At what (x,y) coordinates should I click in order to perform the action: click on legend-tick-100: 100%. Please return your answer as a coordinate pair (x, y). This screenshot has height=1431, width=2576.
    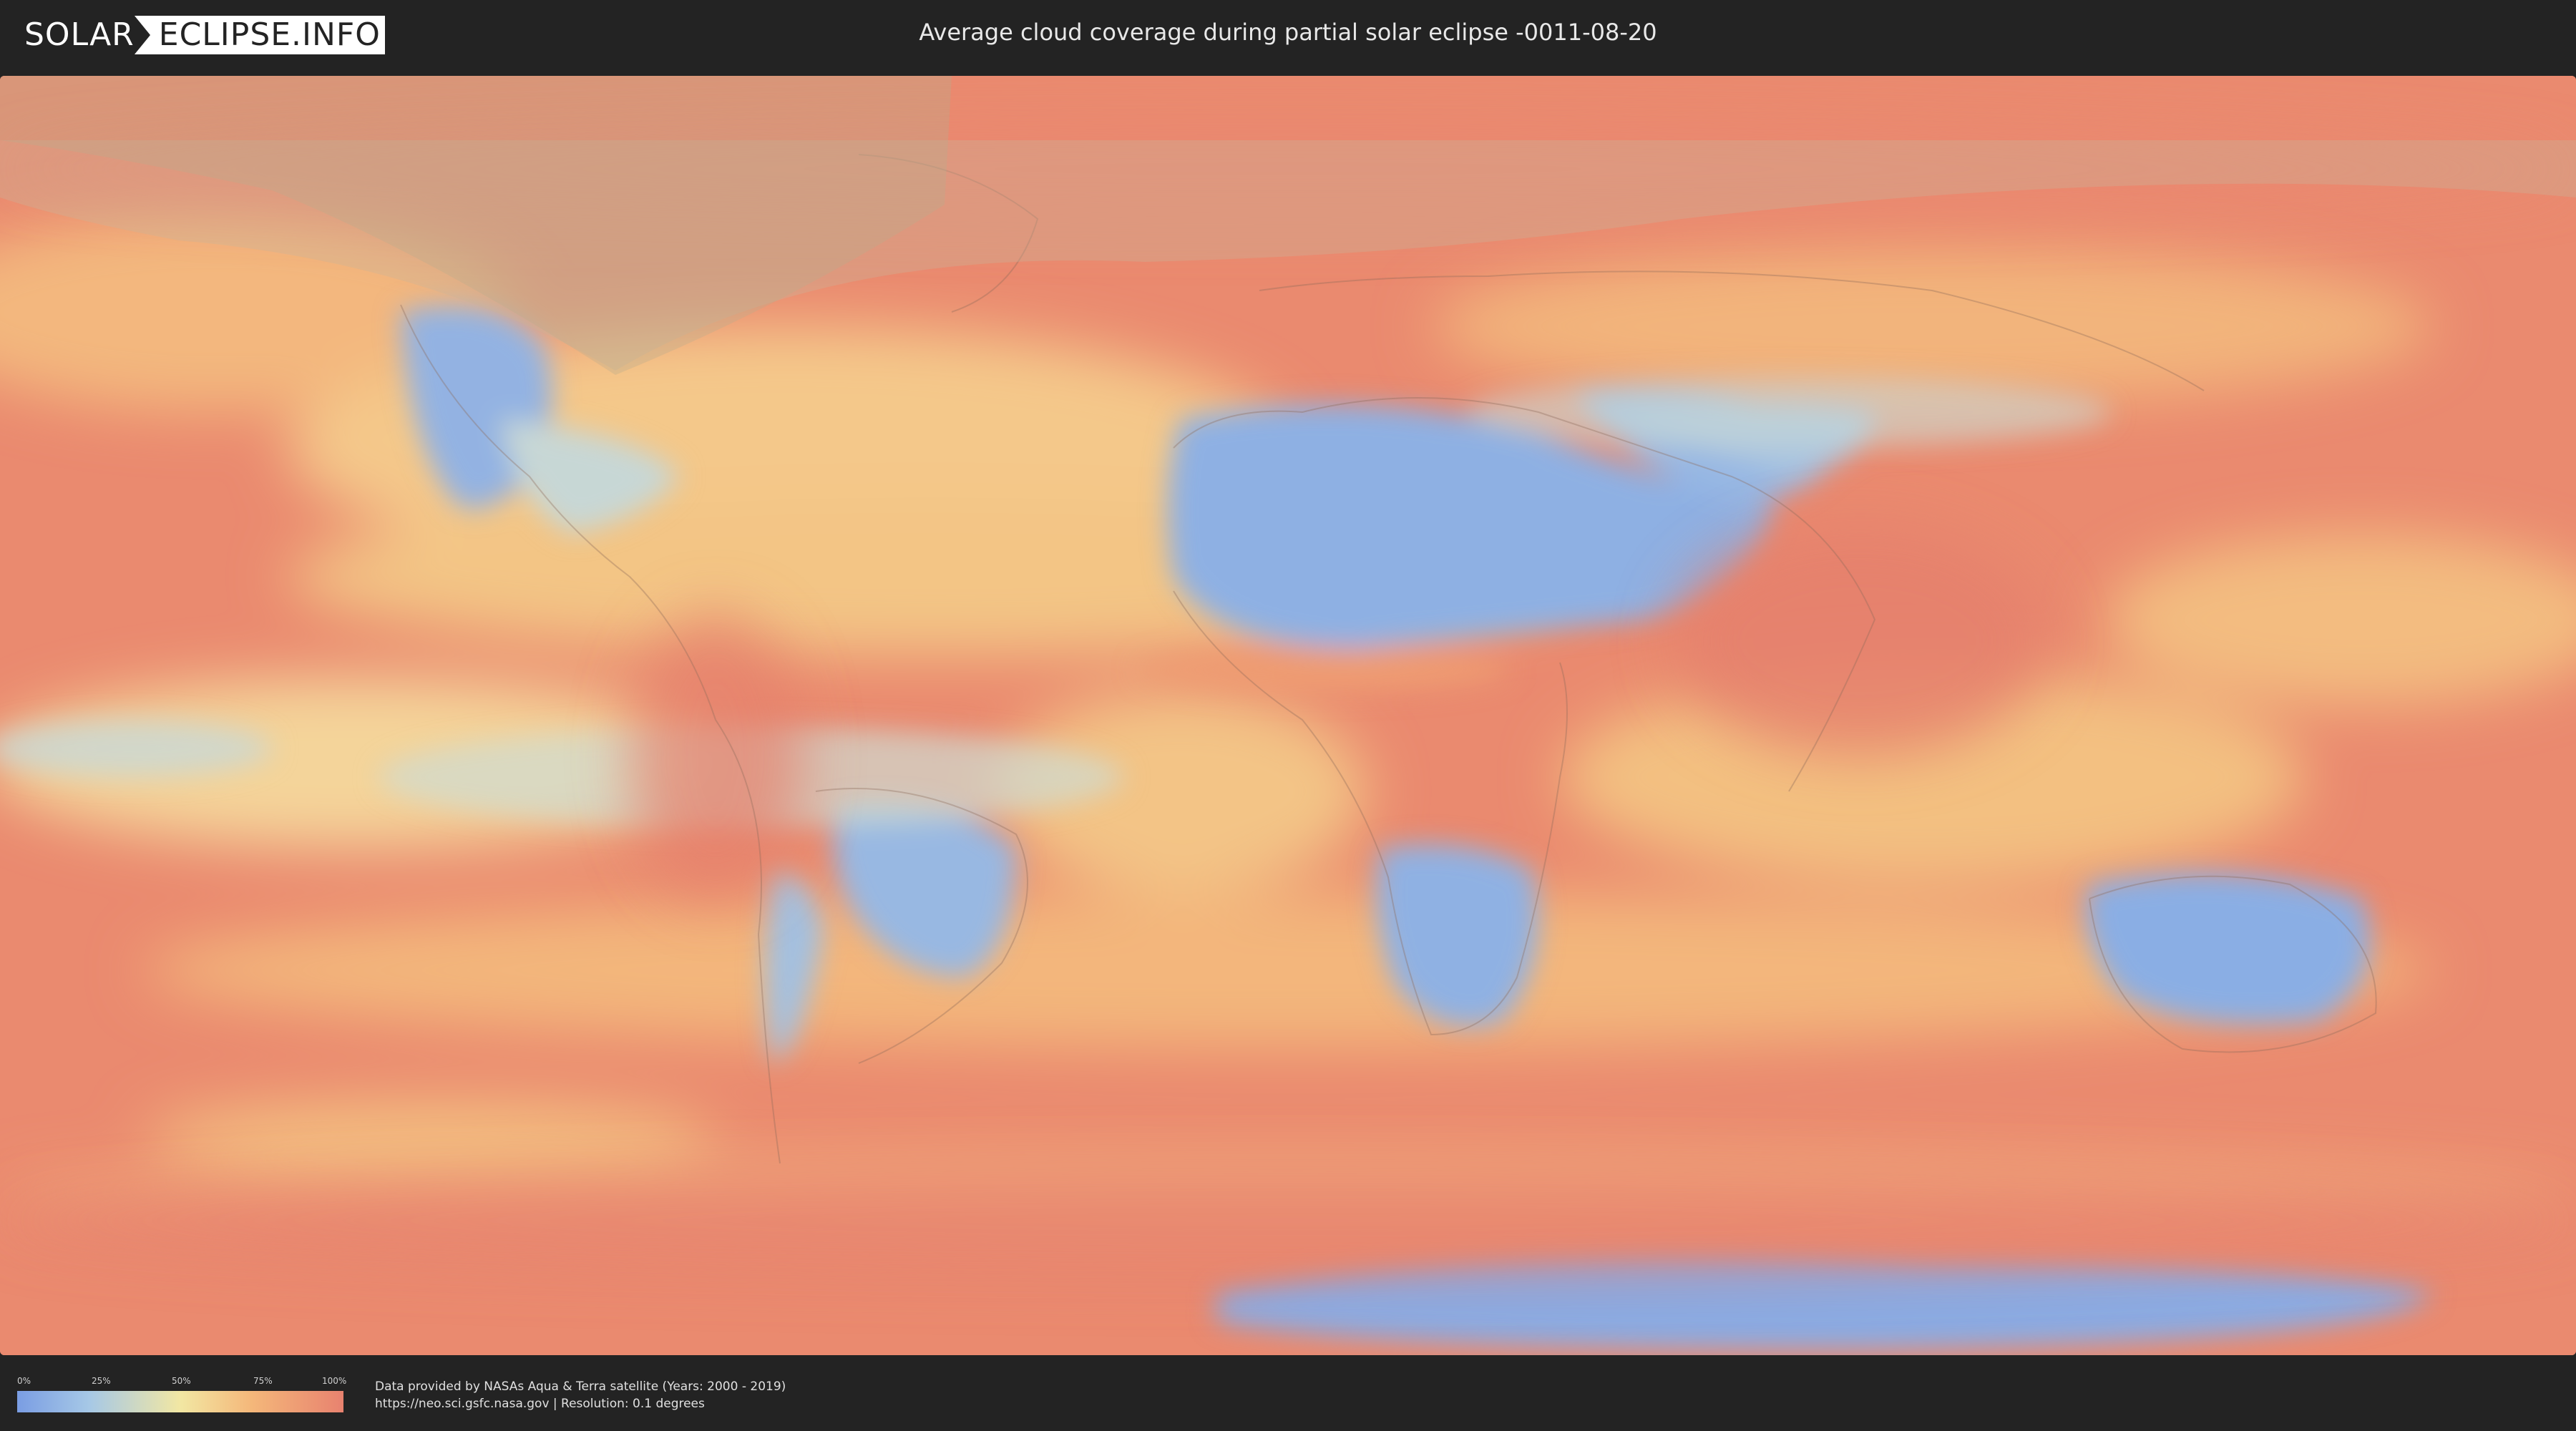
    Looking at the image, I should click on (334, 1381).